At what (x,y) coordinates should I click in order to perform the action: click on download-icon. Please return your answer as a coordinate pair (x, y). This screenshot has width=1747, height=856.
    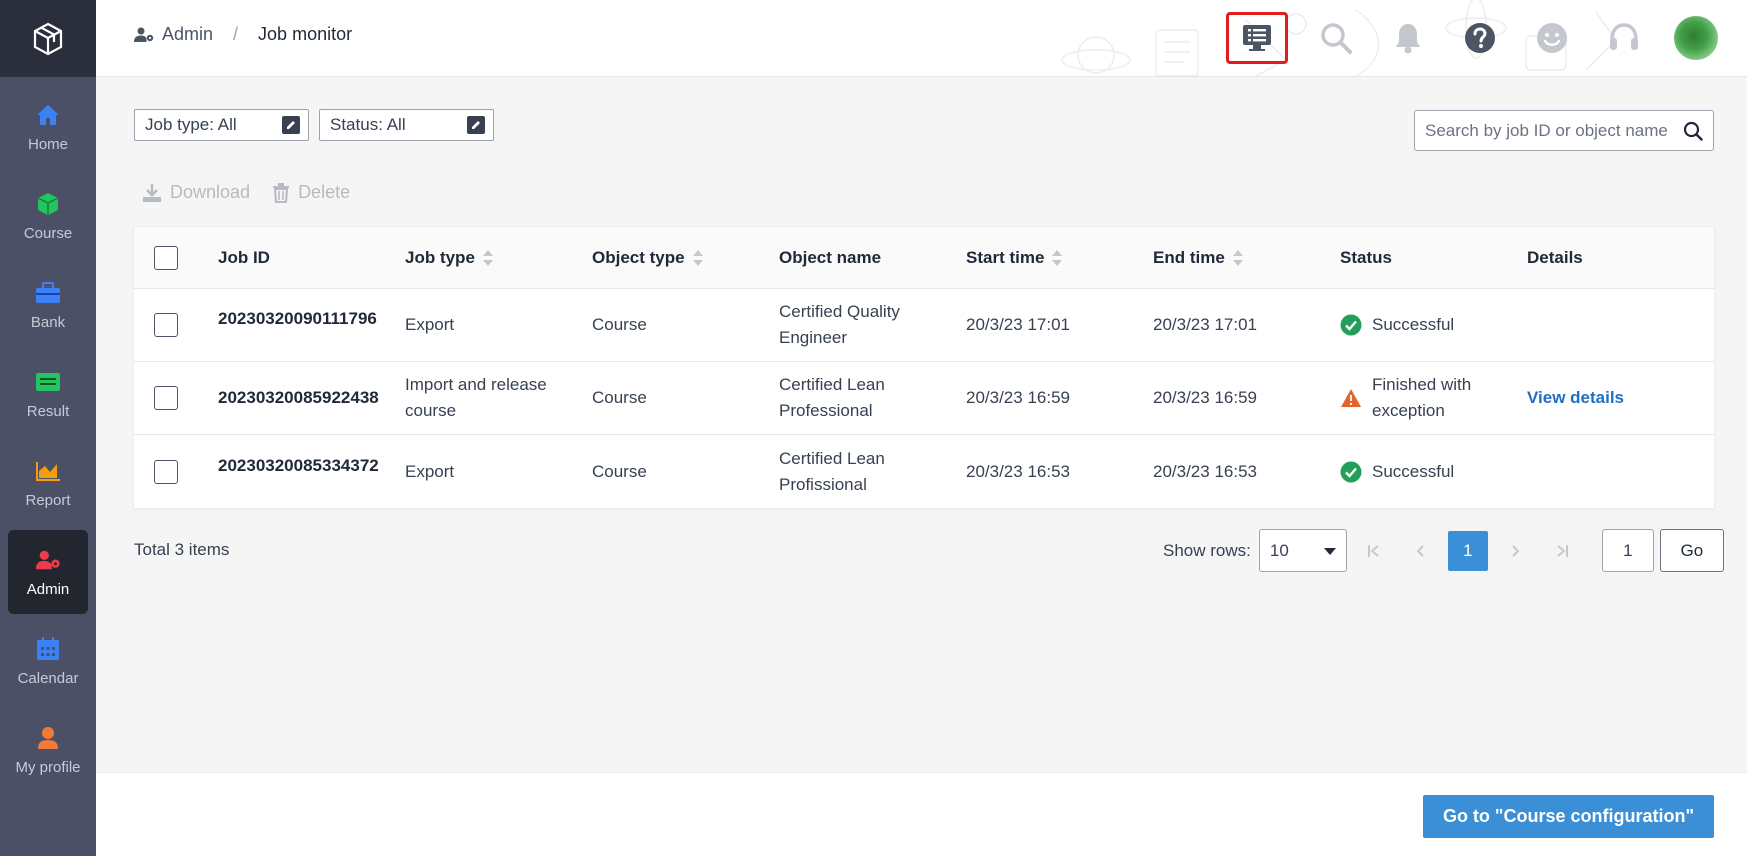
    Looking at the image, I should click on (152, 192).